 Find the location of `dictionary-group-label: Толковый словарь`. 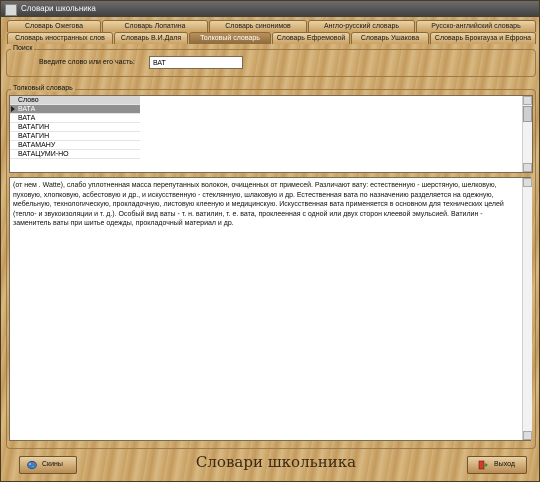

dictionary-group-label: Толковый словарь is located at coordinates (43, 88).